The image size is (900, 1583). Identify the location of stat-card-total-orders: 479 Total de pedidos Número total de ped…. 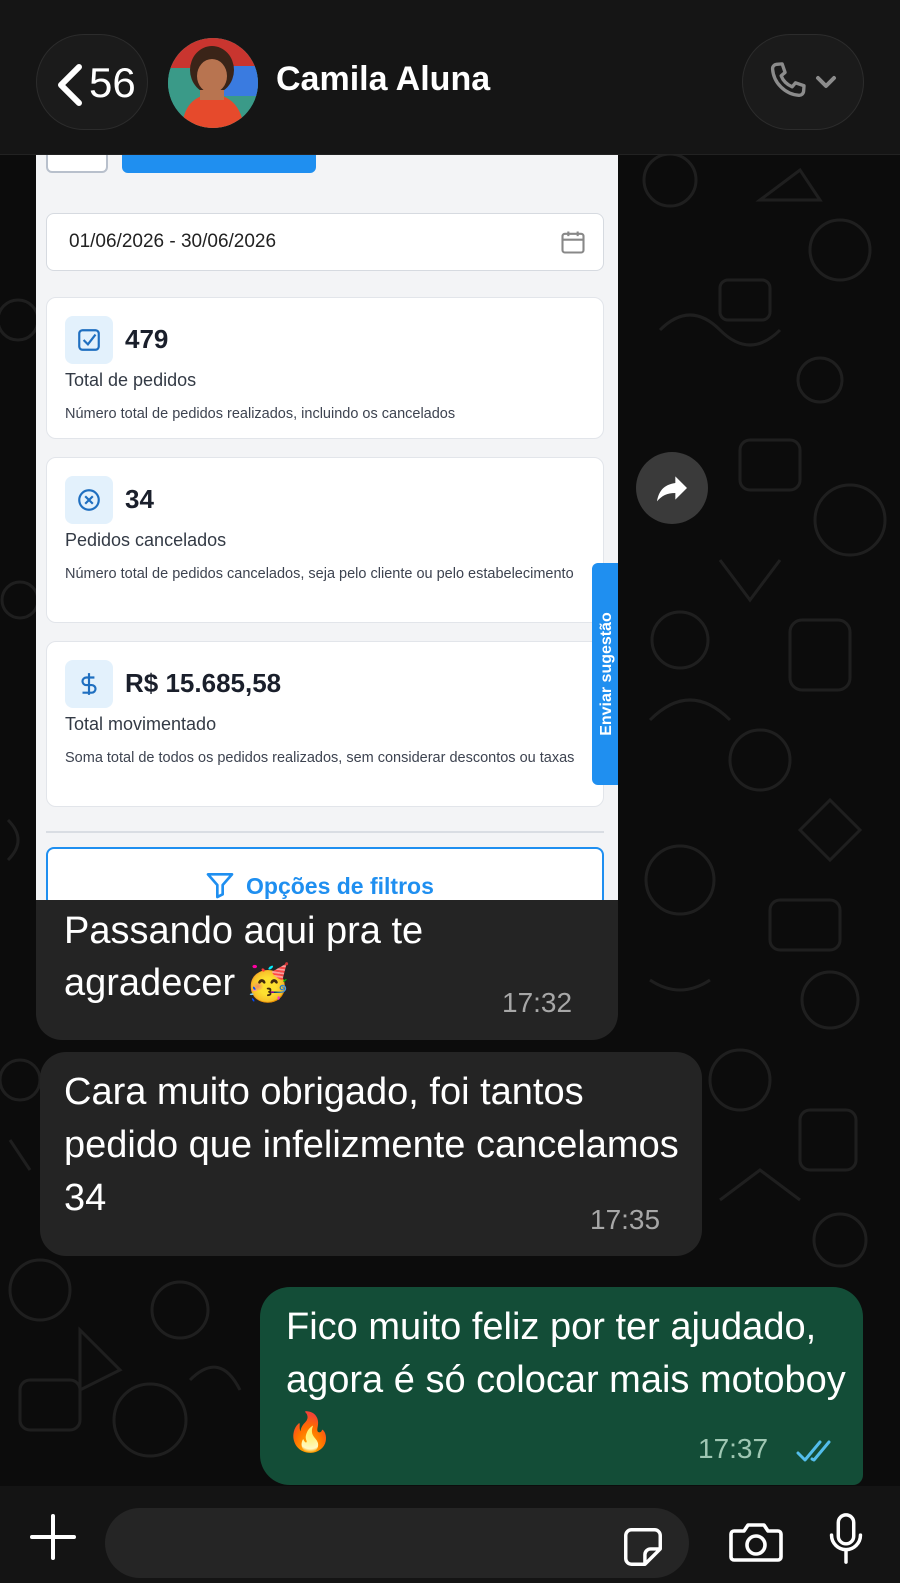
(325, 368).